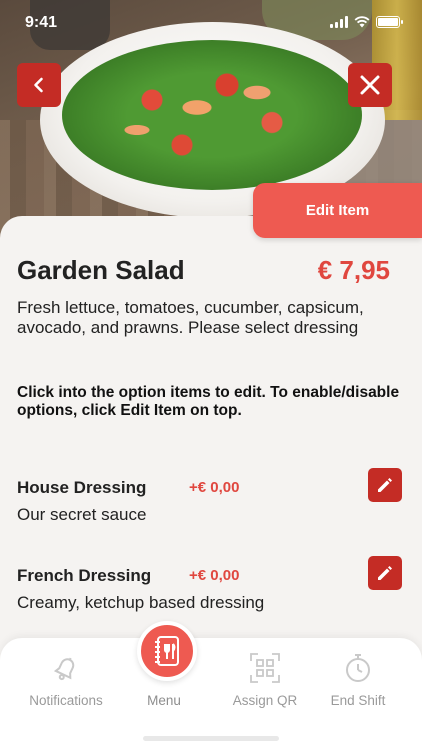 The height and width of the screenshot is (750, 422). I want to click on option-name: House Dressing, so click(82, 487).